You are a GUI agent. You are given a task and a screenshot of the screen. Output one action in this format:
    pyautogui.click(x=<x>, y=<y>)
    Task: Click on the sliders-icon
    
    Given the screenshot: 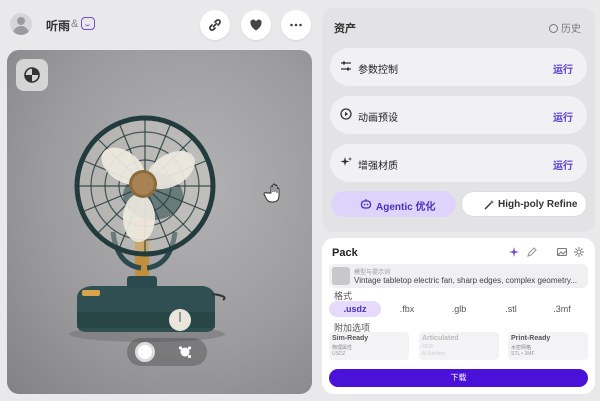 What is the action you would take?
    pyautogui.click(x=346, y=66)
    